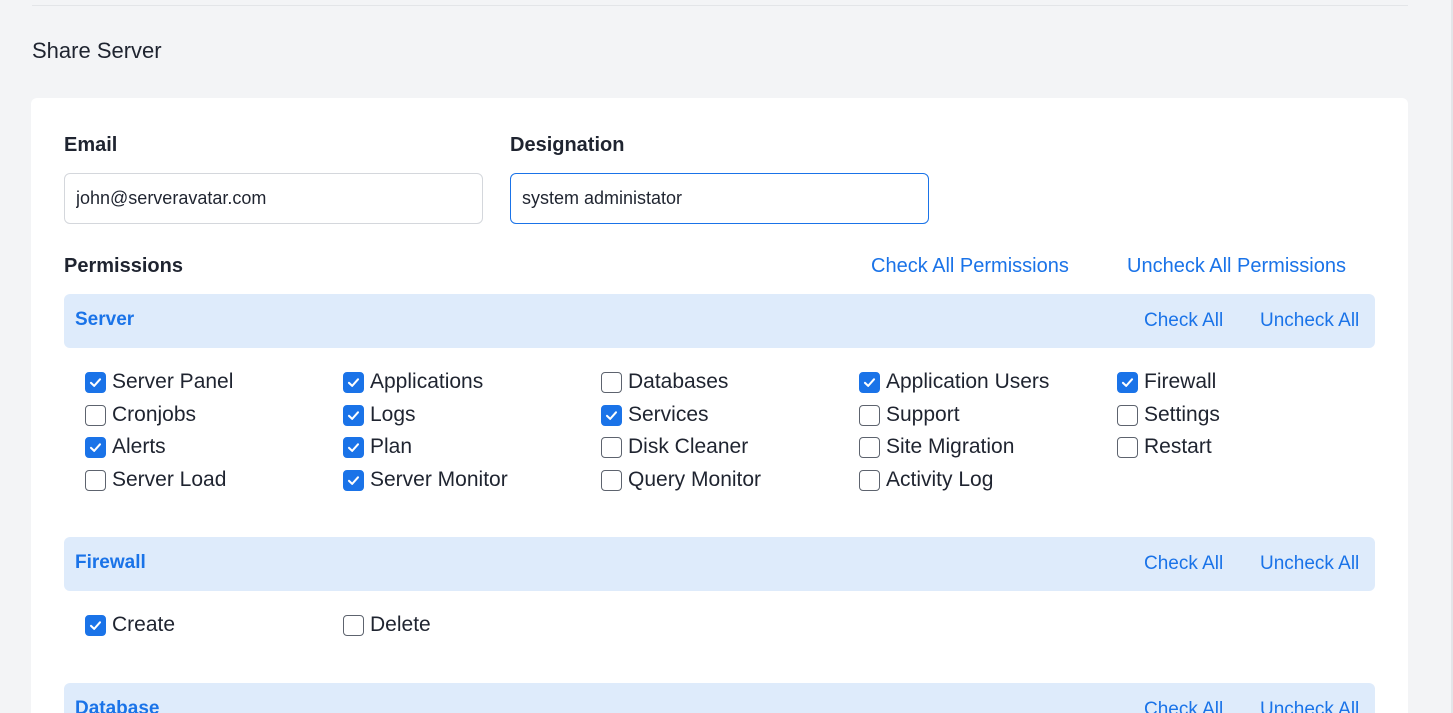 The image size is (1453, 713). Describe the element at coordinates (720, 5) in the screenshot. I see `top-divider` at that location.